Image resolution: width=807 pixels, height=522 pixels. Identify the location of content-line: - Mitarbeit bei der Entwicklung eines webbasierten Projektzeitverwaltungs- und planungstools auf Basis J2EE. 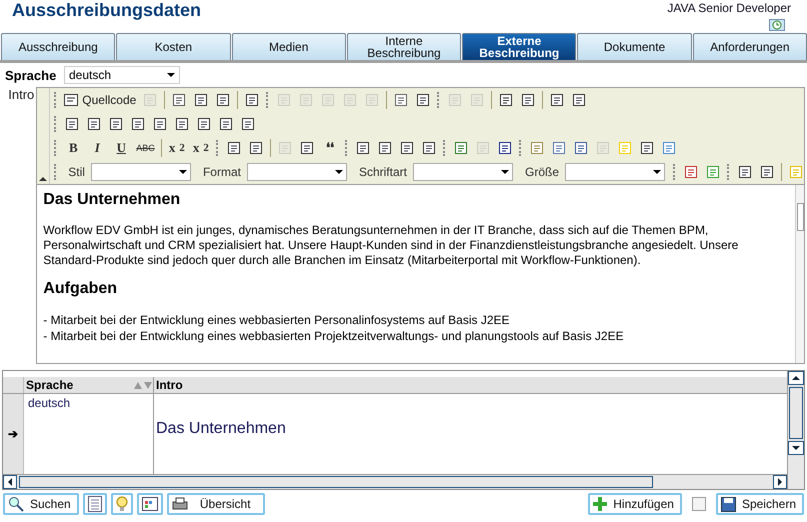
(334, 336).